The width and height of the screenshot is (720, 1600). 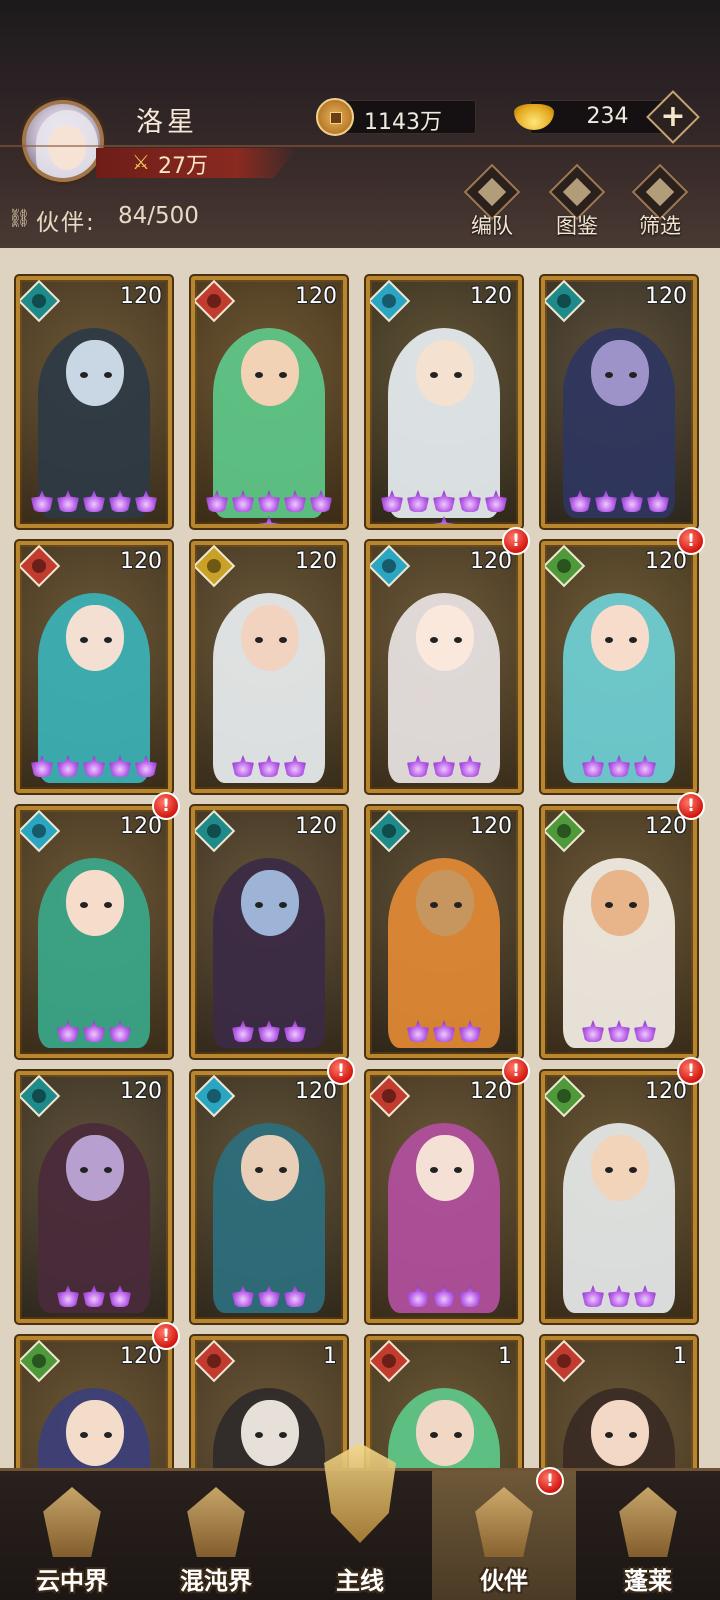 What do you see at coordinates (648, 1535) in the screenshot?
I see `nav-penglai: 蓬莱` at bounding box center [648, 1535].